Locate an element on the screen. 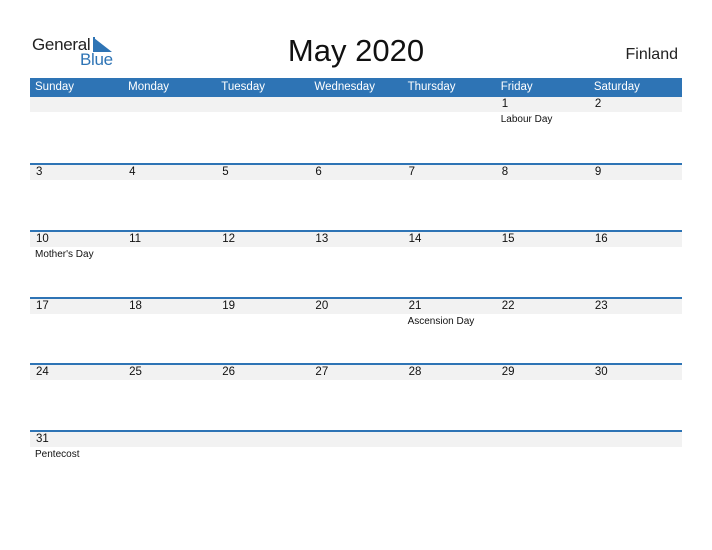 The image size is (712, 550). day-number: 14 is located at coordinates (415, 238).